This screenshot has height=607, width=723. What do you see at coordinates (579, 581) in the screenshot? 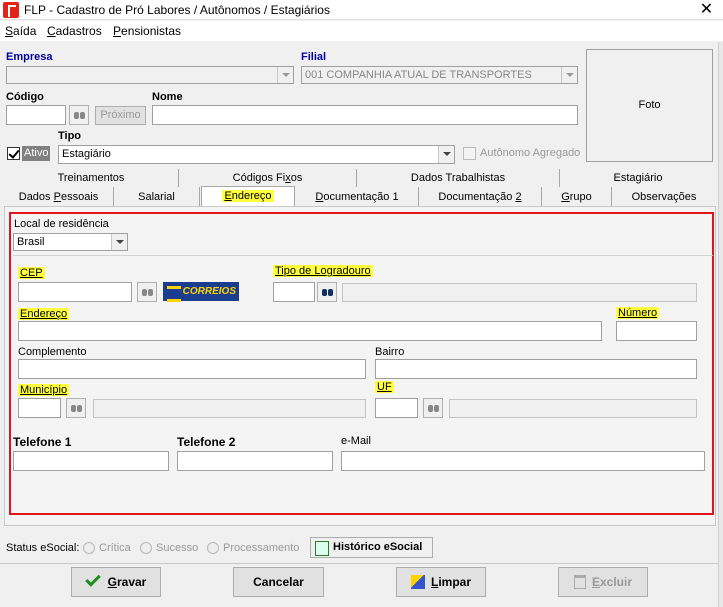
I see `trash-icon` at bounding box center [579, 581].